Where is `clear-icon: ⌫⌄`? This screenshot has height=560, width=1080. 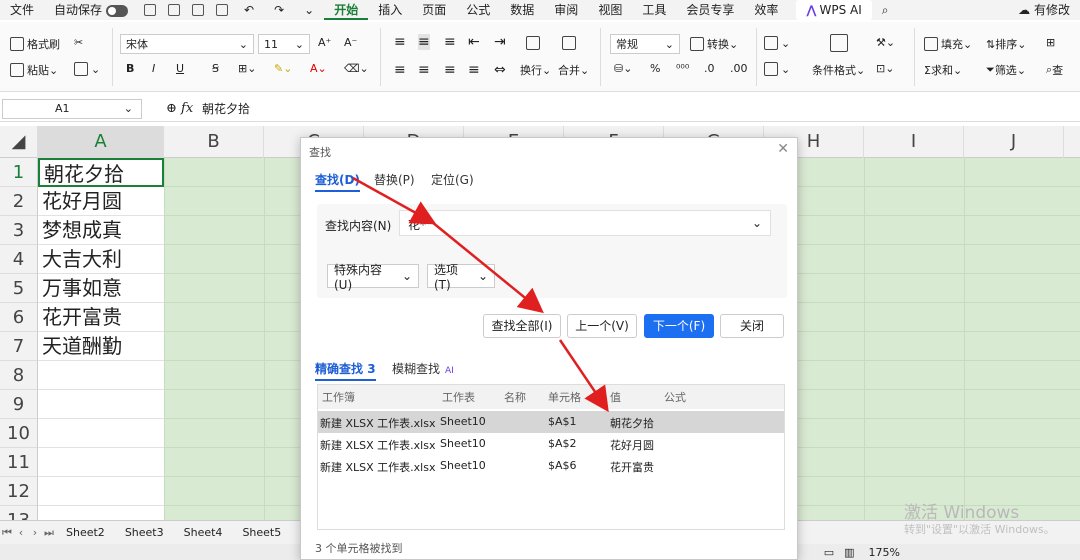
clear-icon: ⌫⌄ is located at coordinates (356, 68).